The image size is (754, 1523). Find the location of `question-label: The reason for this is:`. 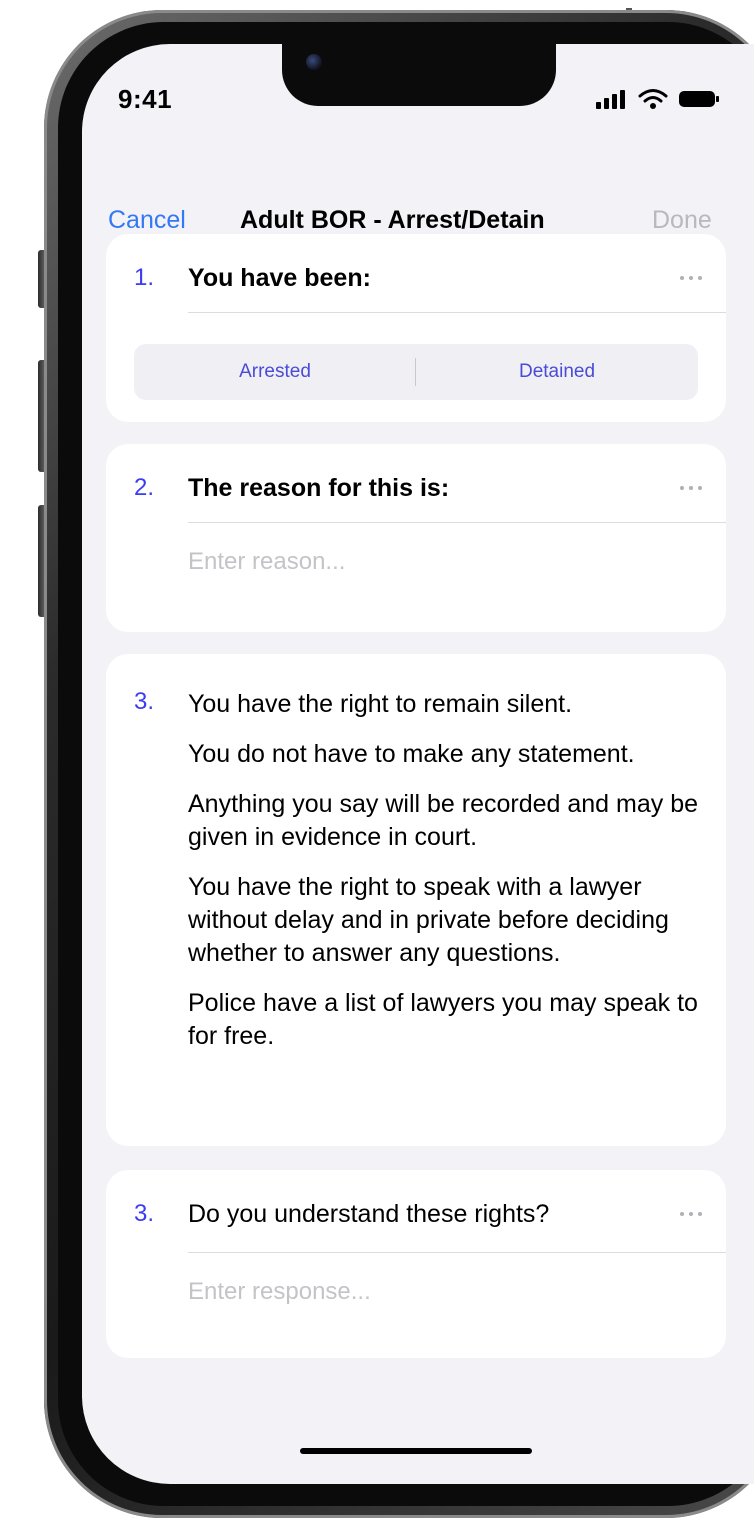

question-label: The reason for this is: is located at coordinates (319, 488).